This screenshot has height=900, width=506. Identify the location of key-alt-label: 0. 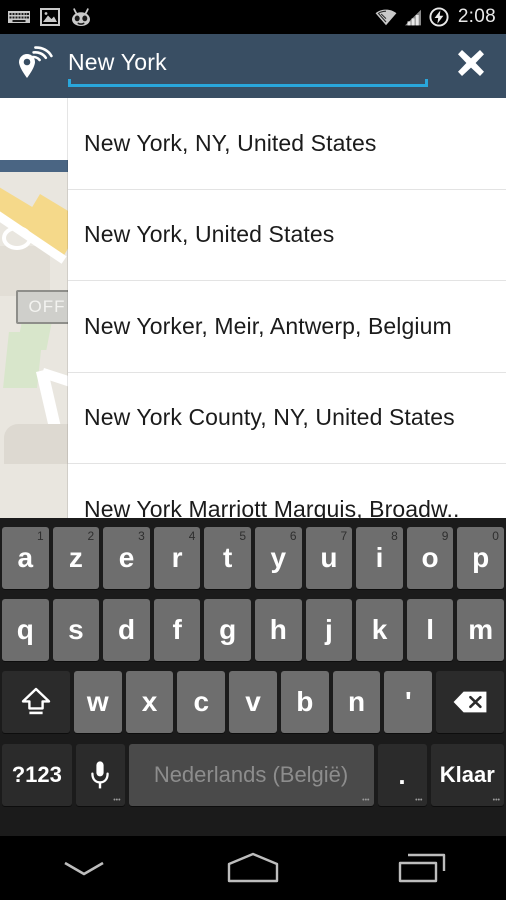
(495, 536).